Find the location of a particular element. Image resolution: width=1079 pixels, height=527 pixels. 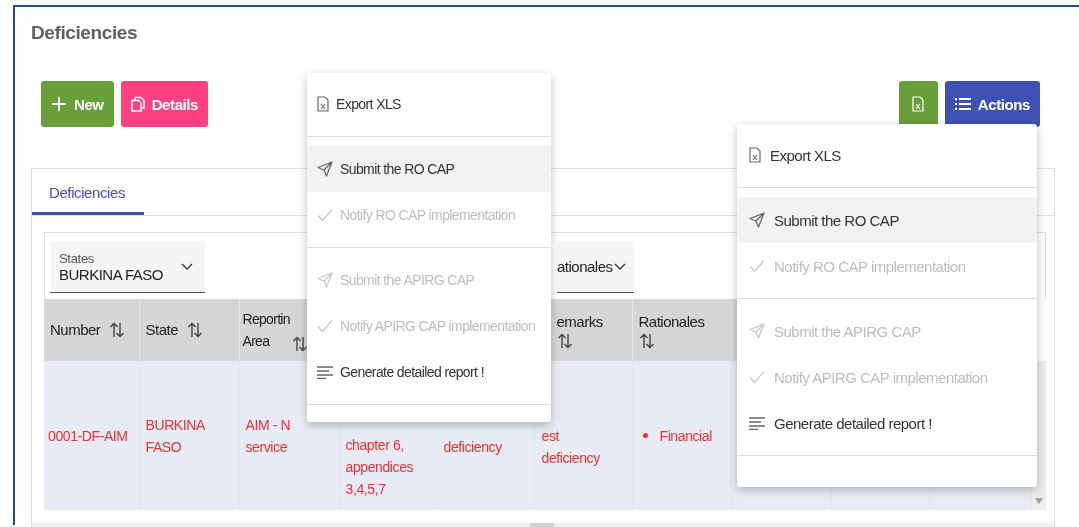

table-cell: 0001-DF-AIM is located at coordinates (88, 435).